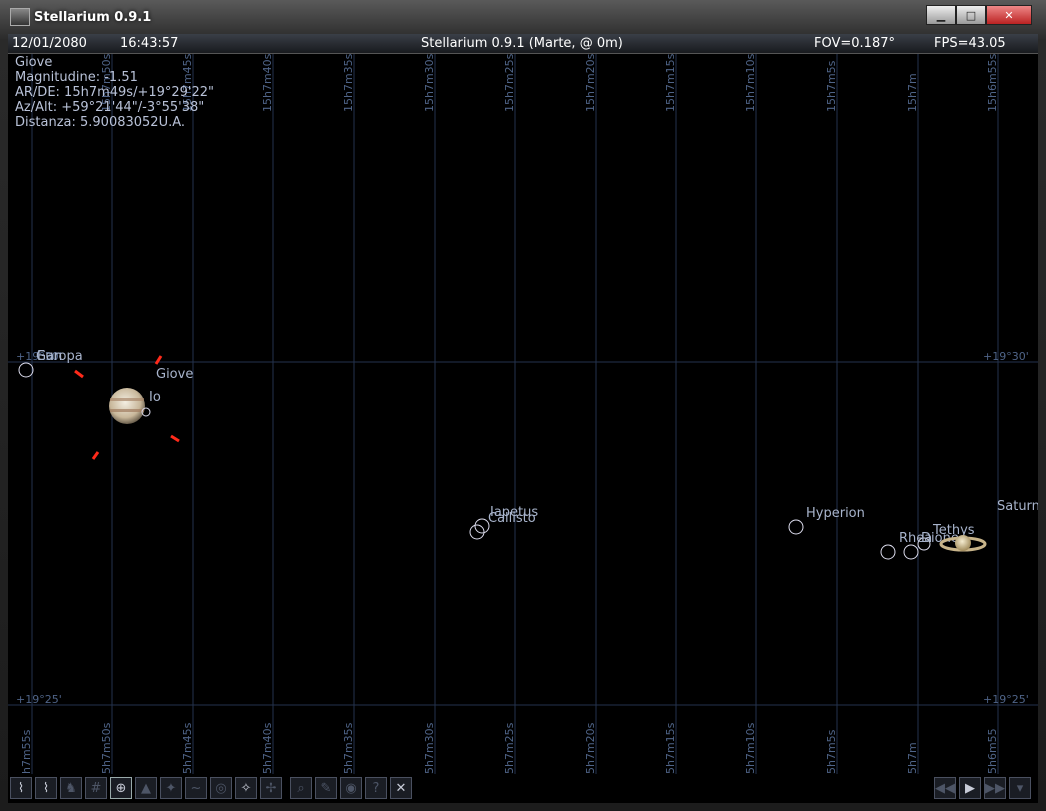 This screenshot has width=1046, height=811. I want to click on ground-icon: ▲, so click(146, 788).